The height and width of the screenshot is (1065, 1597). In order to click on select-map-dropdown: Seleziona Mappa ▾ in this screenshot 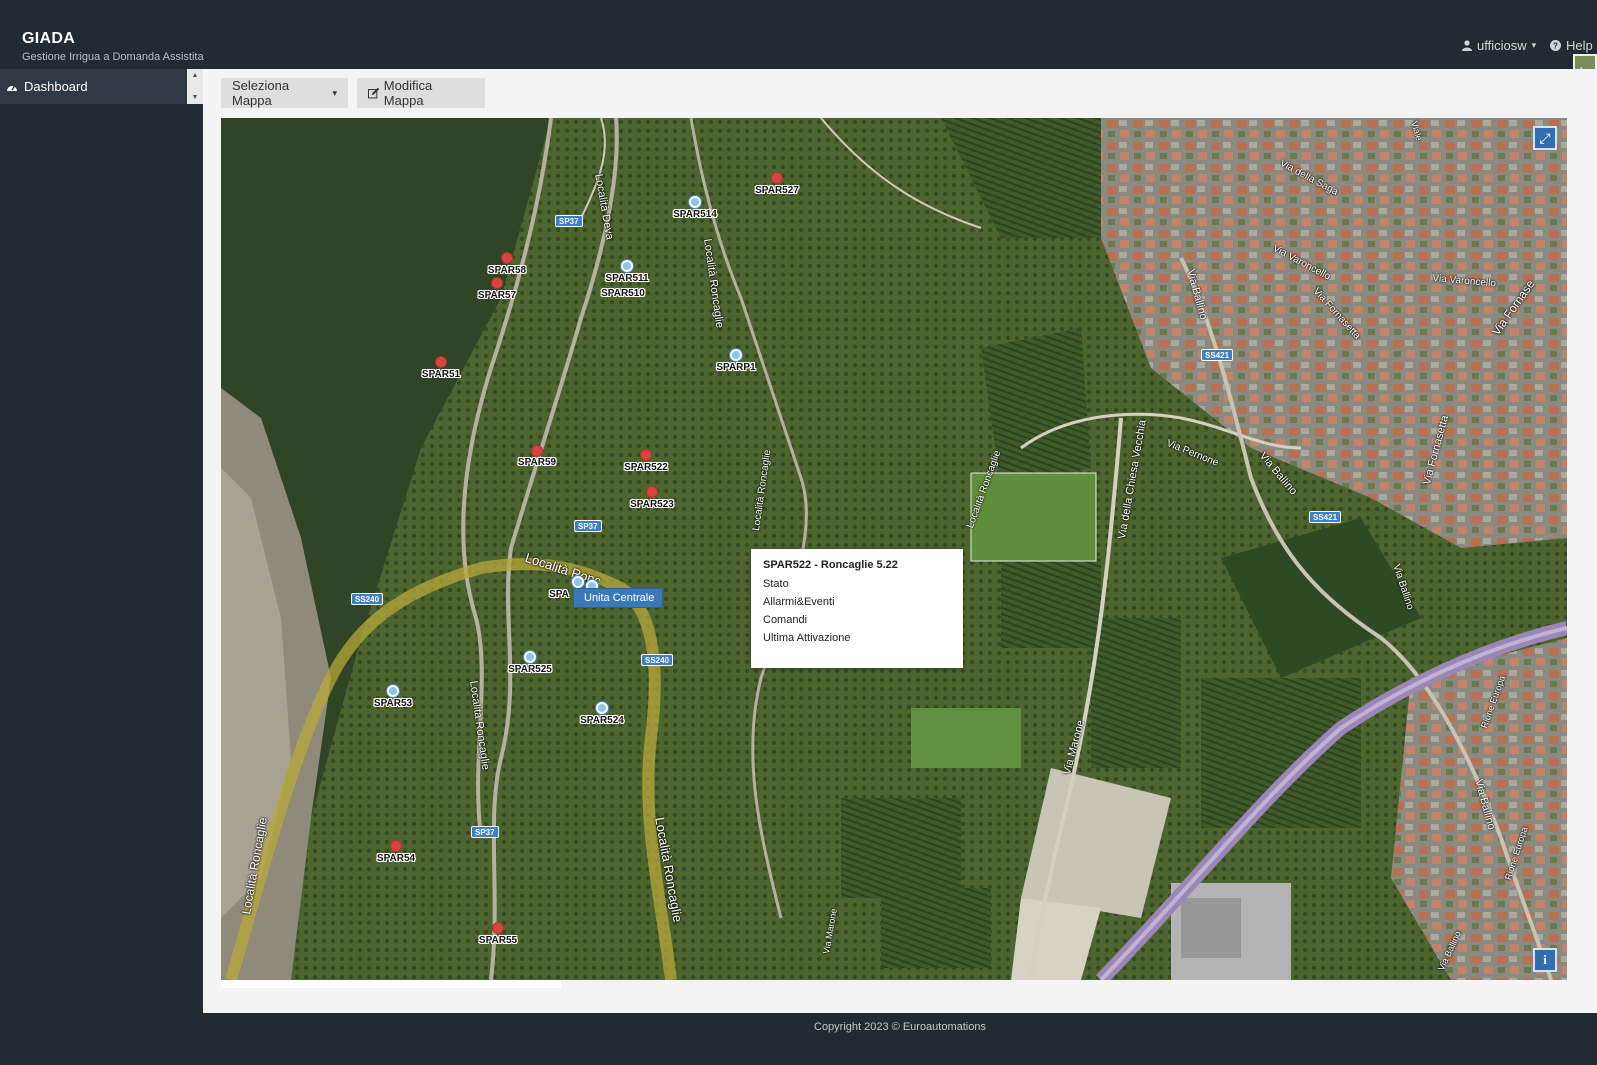, I will do `click(284, 93)`.